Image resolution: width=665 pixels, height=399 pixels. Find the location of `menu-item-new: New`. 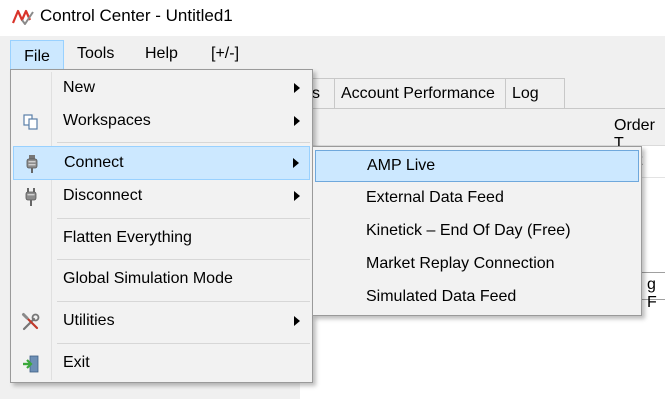

menu-item-new: New is located at coordinates (161, 89).